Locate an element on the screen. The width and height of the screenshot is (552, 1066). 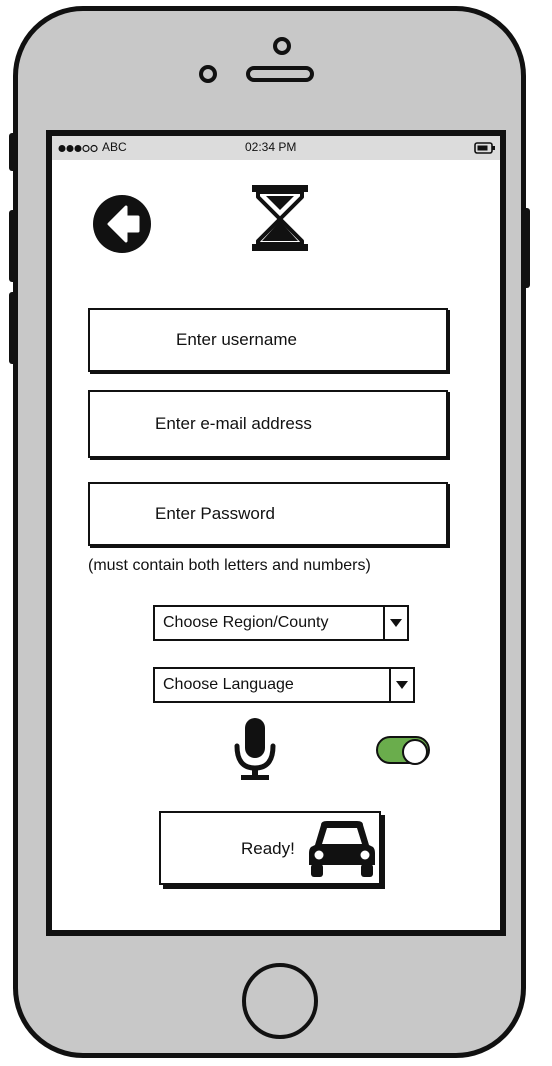
signal-strength-icon is located at coordinates (78, 148).